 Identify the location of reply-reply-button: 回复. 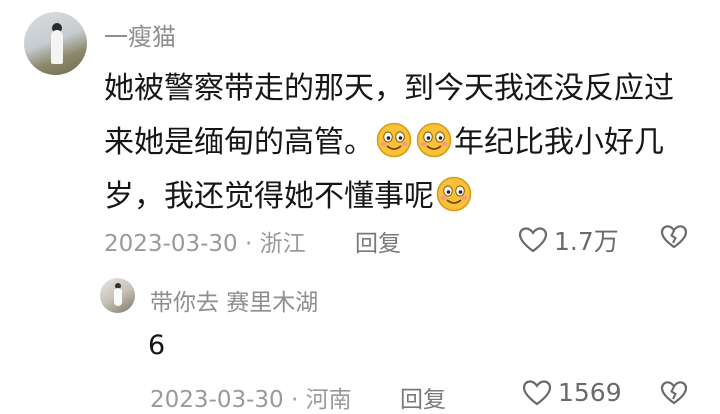
(423, 397).